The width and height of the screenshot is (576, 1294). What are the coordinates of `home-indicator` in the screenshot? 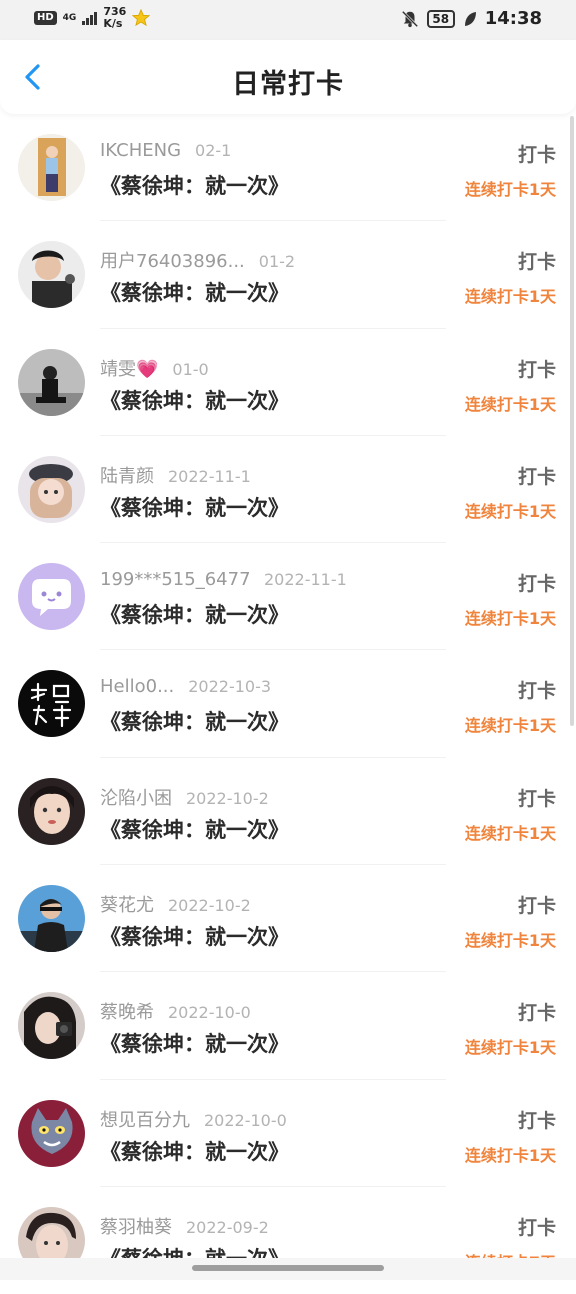 It's located at (288, 1268).